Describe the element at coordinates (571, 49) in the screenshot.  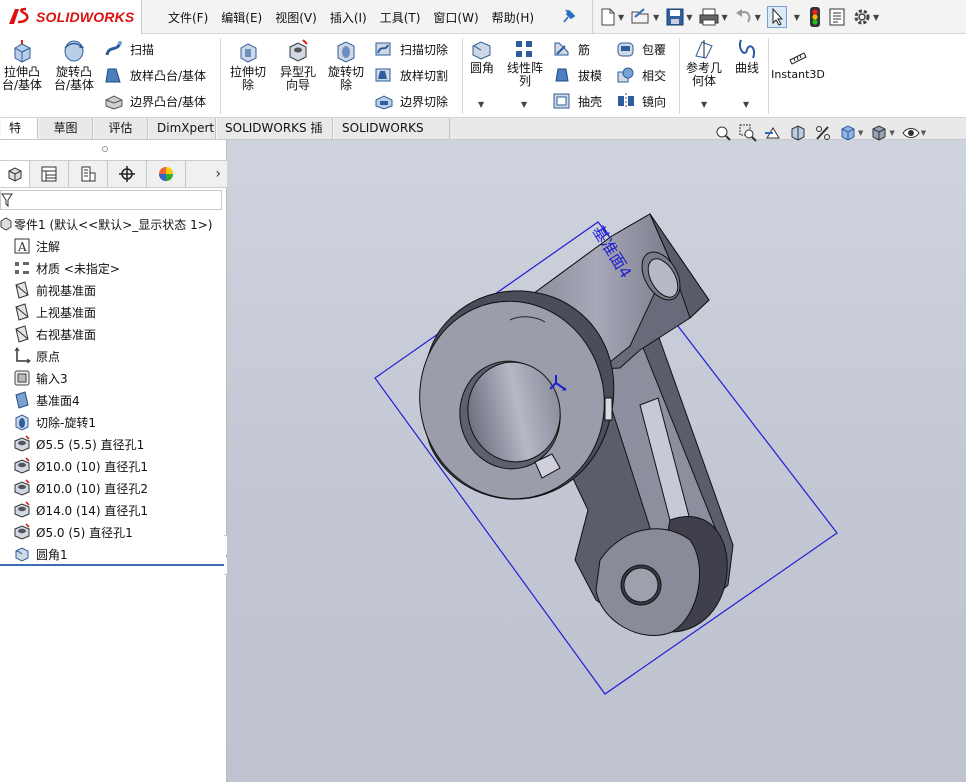
I see `rib-button: 筋` at that location.